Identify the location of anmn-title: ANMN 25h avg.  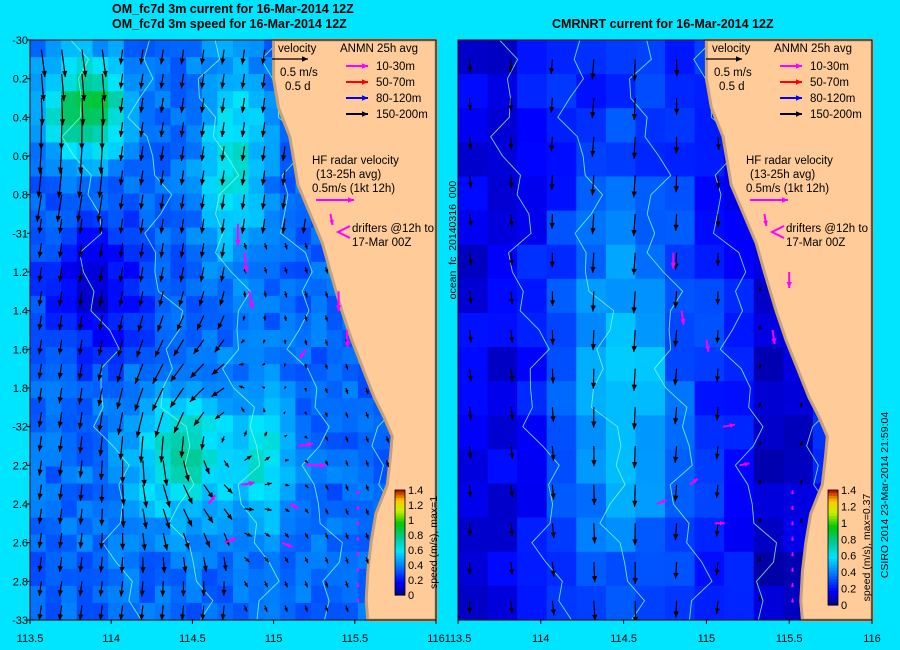
(379, 49).